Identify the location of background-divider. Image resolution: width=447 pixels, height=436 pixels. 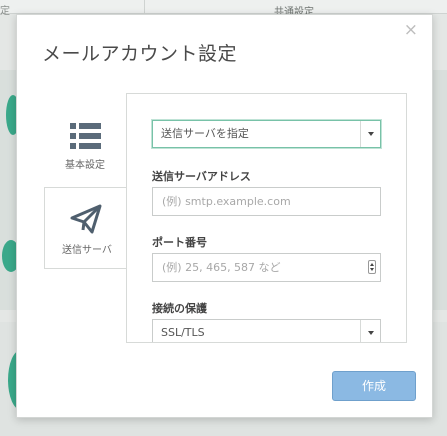
(144, 7).